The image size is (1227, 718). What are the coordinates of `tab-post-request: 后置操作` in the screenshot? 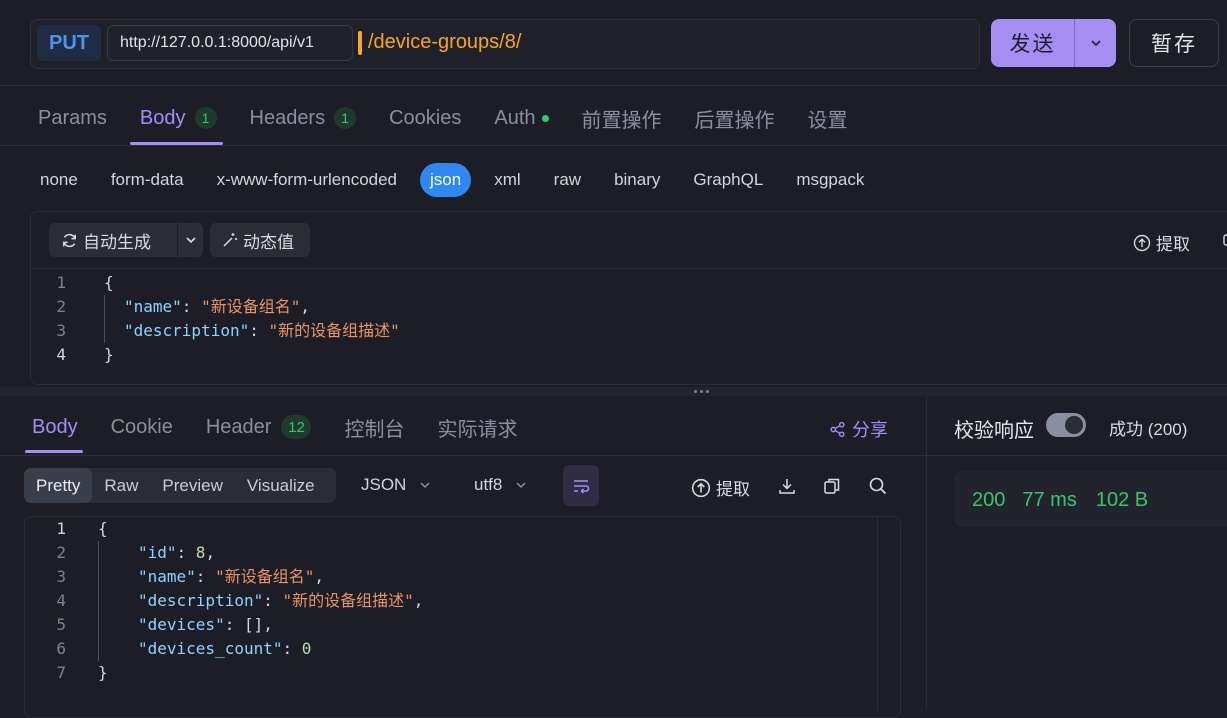 It's located at (735, 118).